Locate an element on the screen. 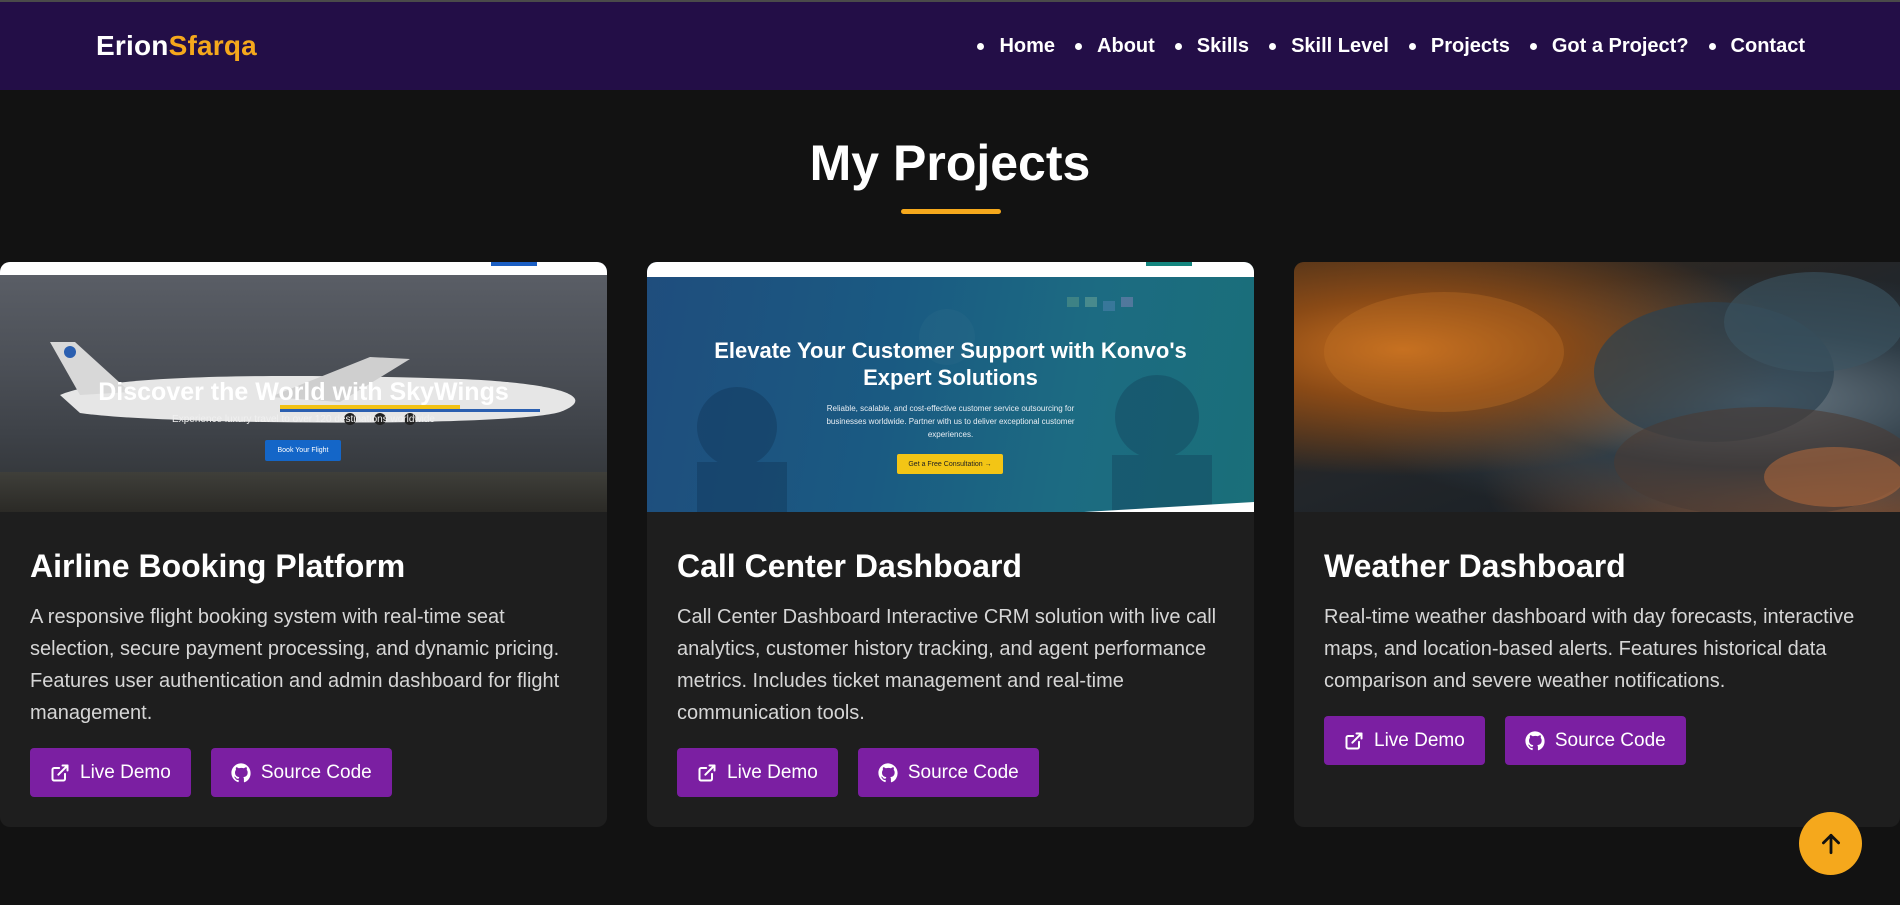  nav-item-contact: Contact is located at coordinates (1757, 46).